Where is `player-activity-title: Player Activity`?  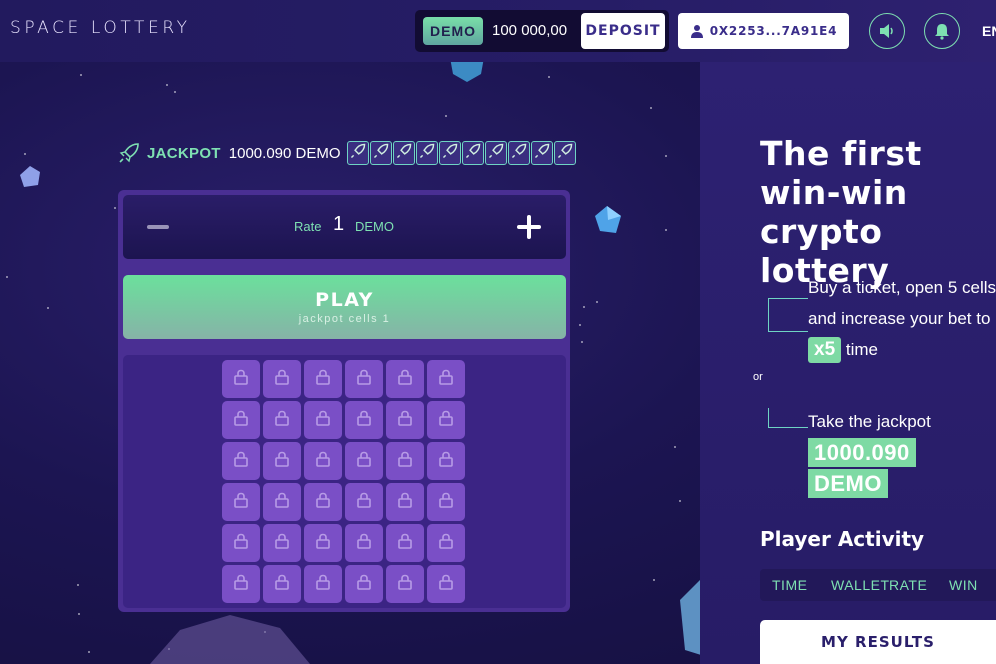 player-activity-title: Player Activity is located at coordinates (842, 539).